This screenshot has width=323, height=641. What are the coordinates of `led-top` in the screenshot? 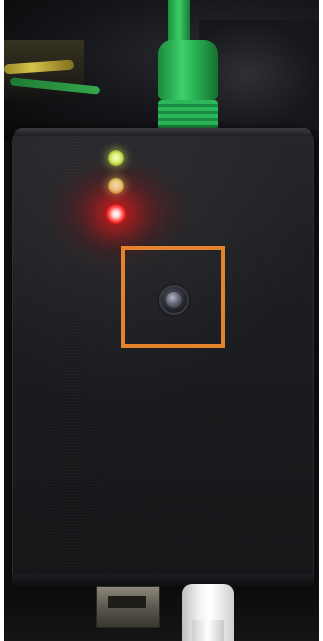 It's located at (116, 158).